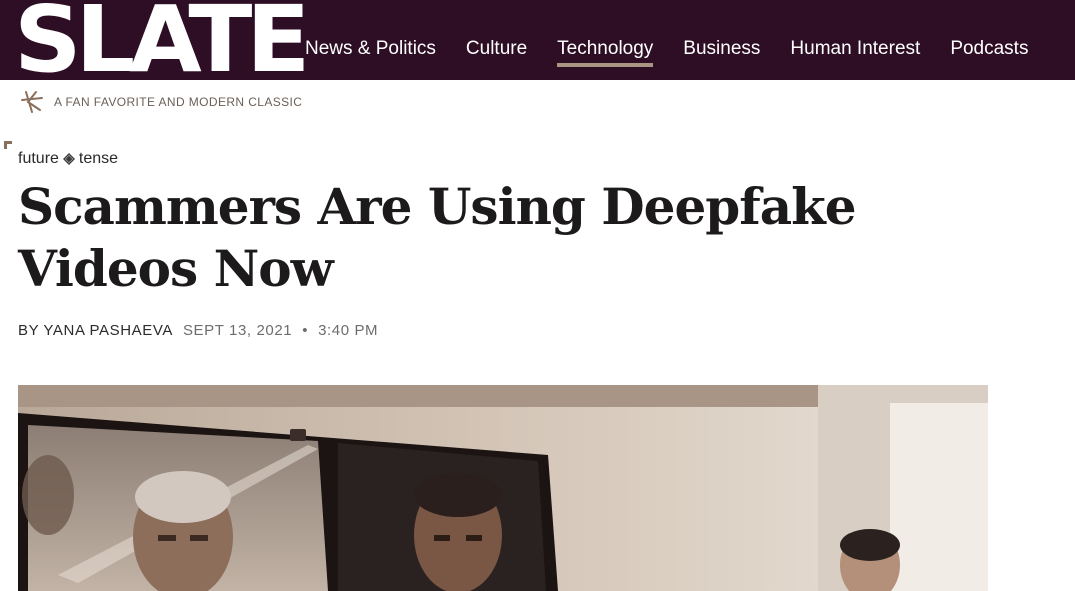  What do you see at coordinates (370, 49) in the screenshot?
I see `nav-item-news-politics: News & Politics` at bounding box center [370, 49].